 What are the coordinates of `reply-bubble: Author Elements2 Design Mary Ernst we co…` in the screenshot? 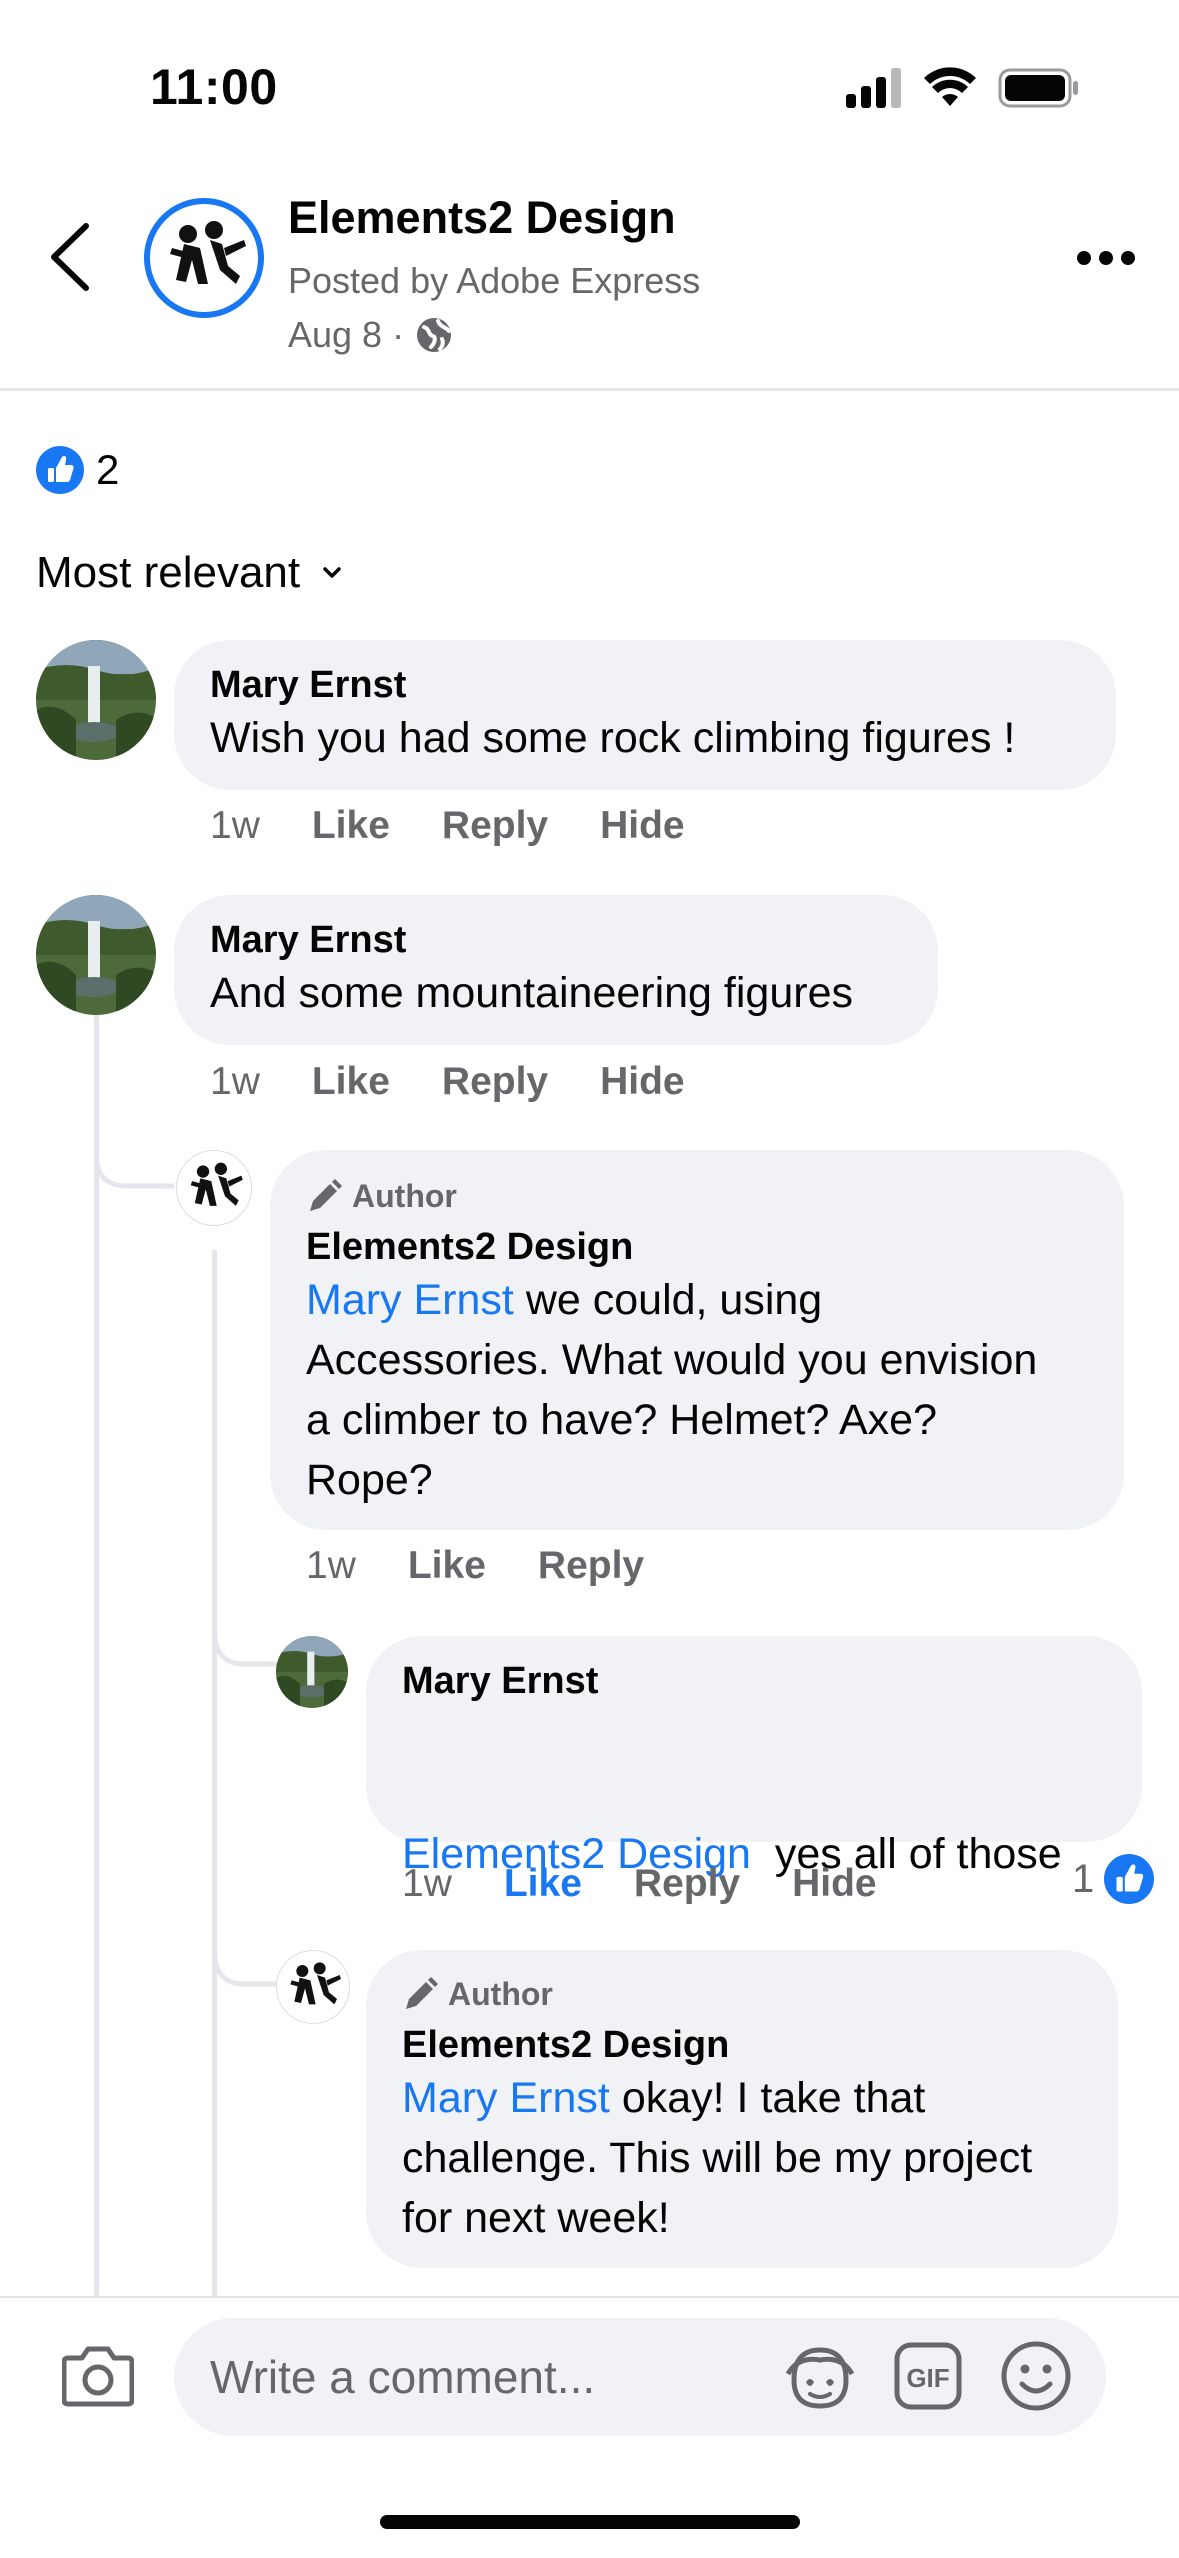 It's located at (697, 1340).